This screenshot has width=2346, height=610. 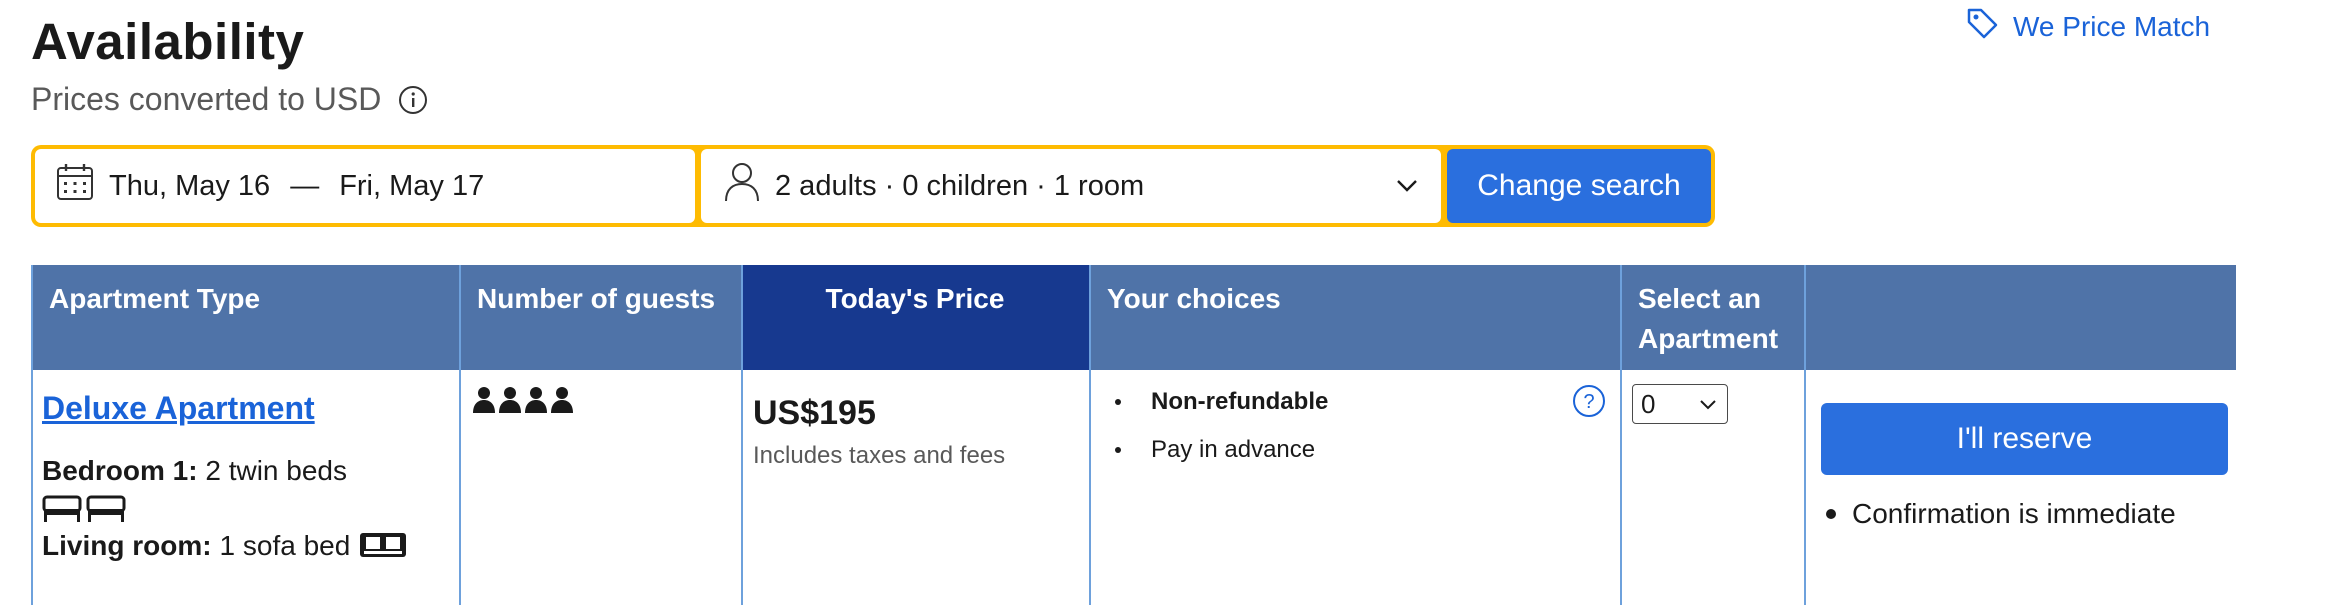 What do you see at coordinates (2014, 513) in the screenshot?
I see `confirmation-text: Confirmation is immediate` at bounding box center [2014, 513].